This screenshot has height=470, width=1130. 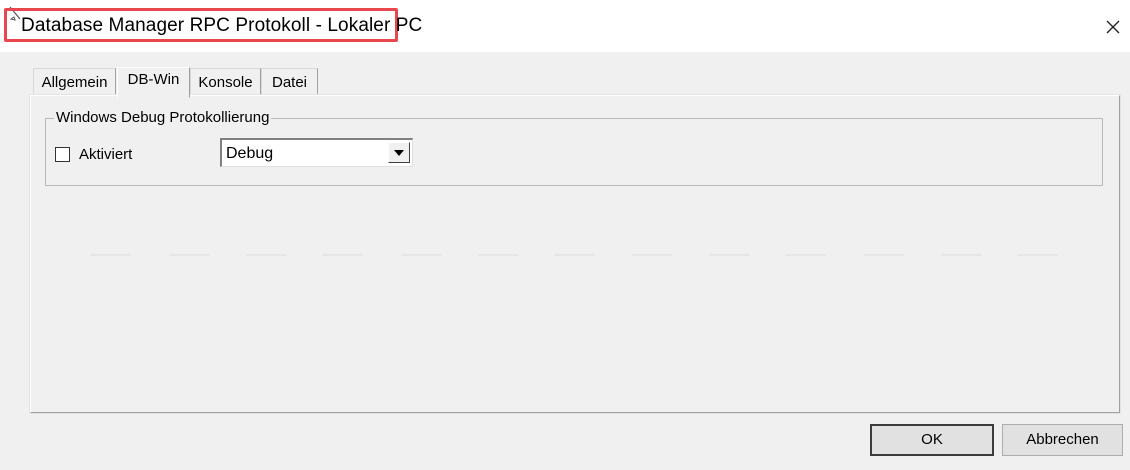 I want to click on dropdown-button, so click(x=399, y=152).